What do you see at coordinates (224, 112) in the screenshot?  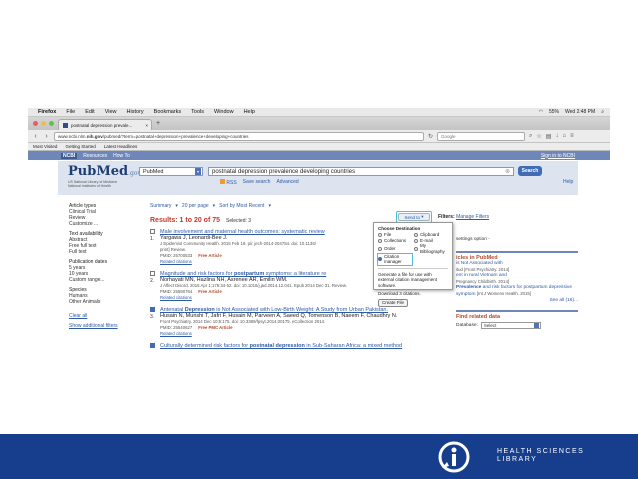 I see `menu-window: Window` at bounding box center [224, 112].